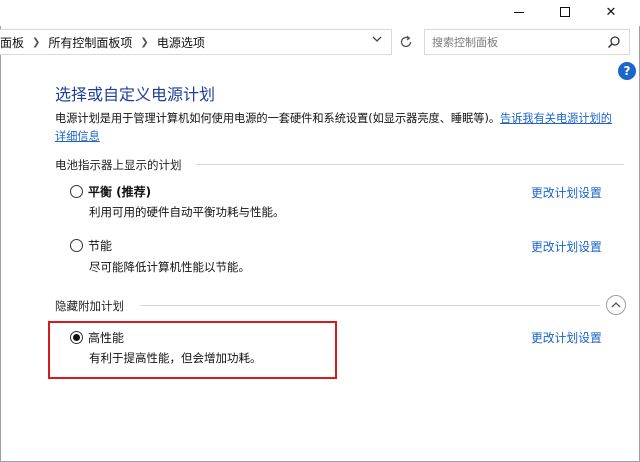  I want to click on address-bar: 面板 ❯ 所有控制面板项 ❯ 电源选项, so click(196, 42).